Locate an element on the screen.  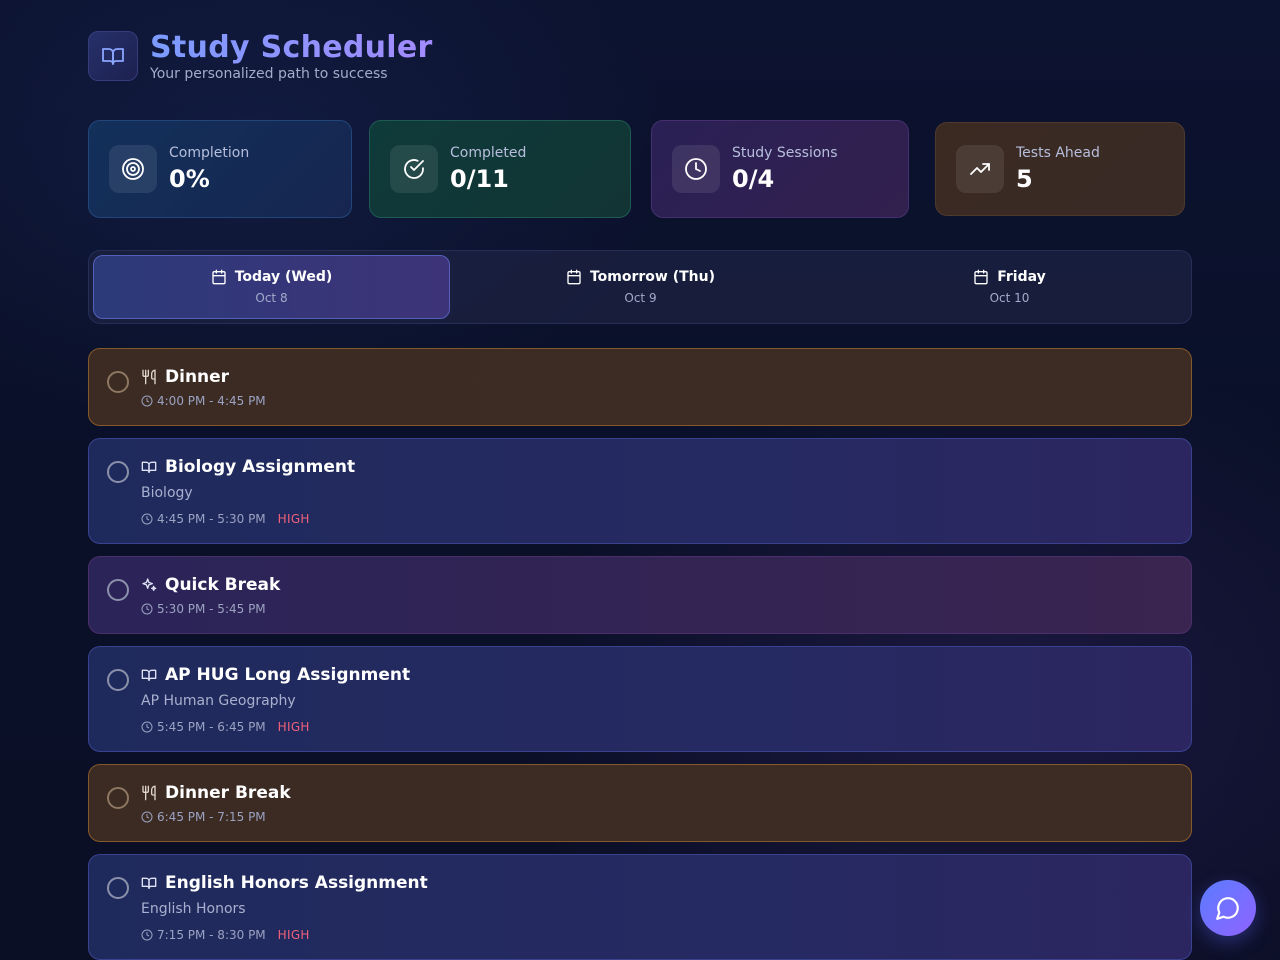
task-time: 4:45 PM - 5:30 PM is located at coordinates (211, 519).